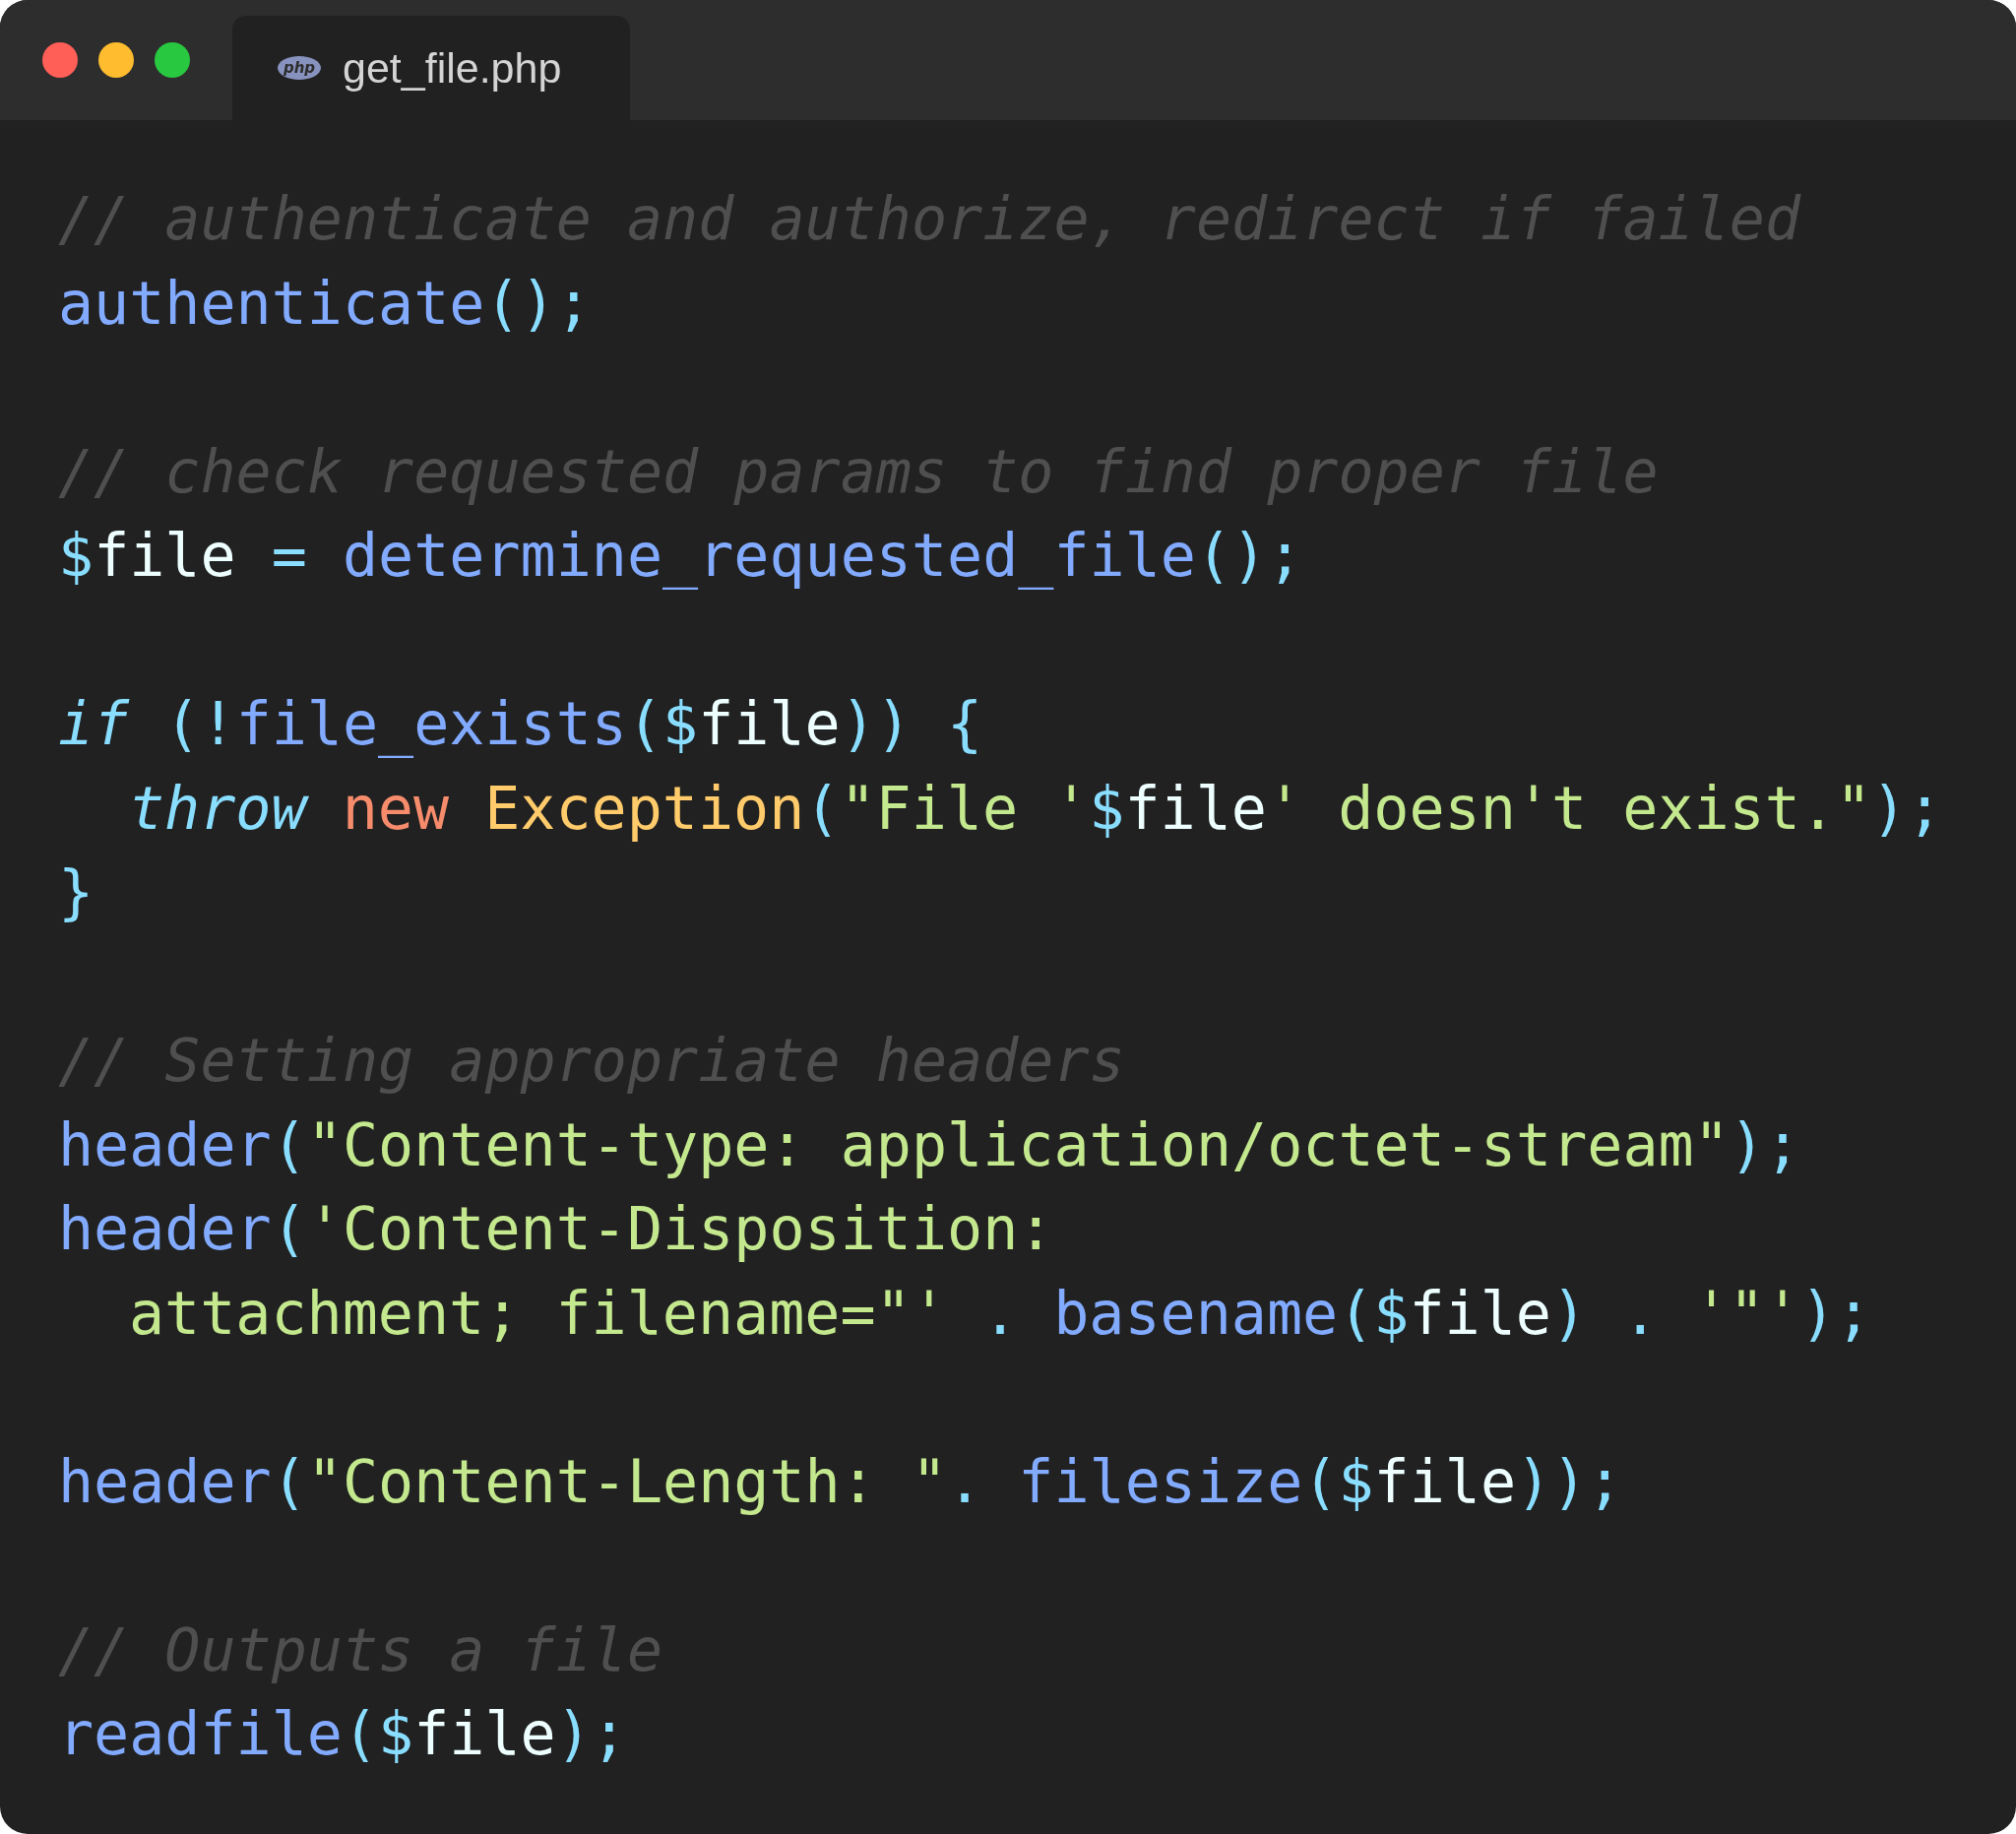 The width and height of the screenshot is (2016, 1834). What do you see at coordinates (840, 1481) in the screenshot?
I see `code-line: header("Content-Length: ". filesize($file));` at bounding box center [840, 1481].